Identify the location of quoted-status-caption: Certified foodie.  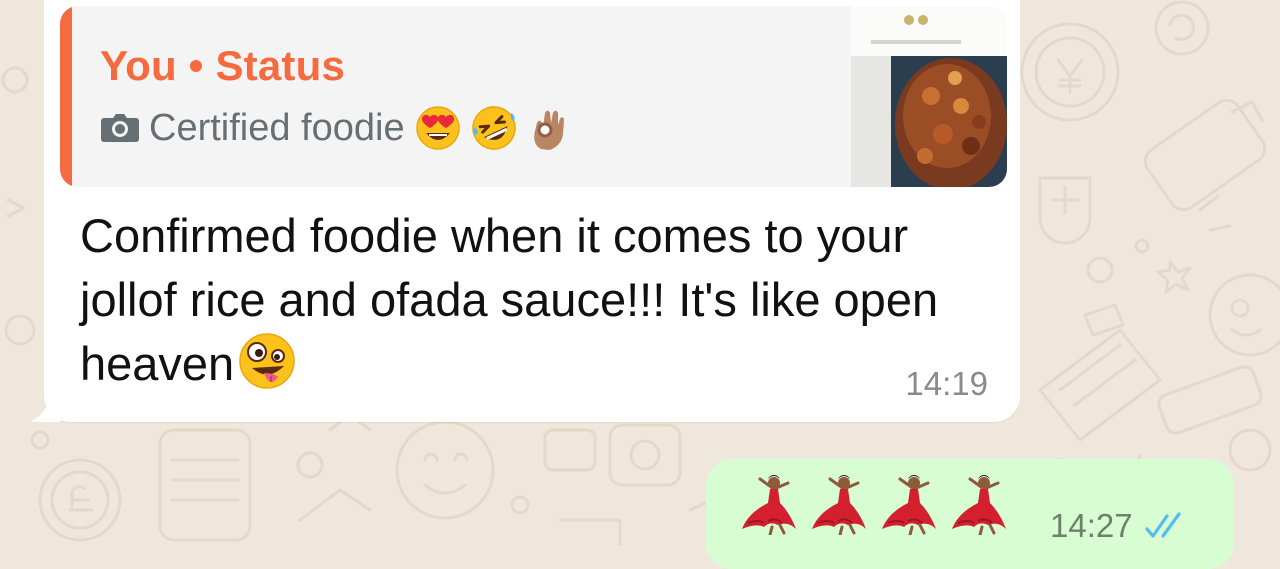
(277, 127).